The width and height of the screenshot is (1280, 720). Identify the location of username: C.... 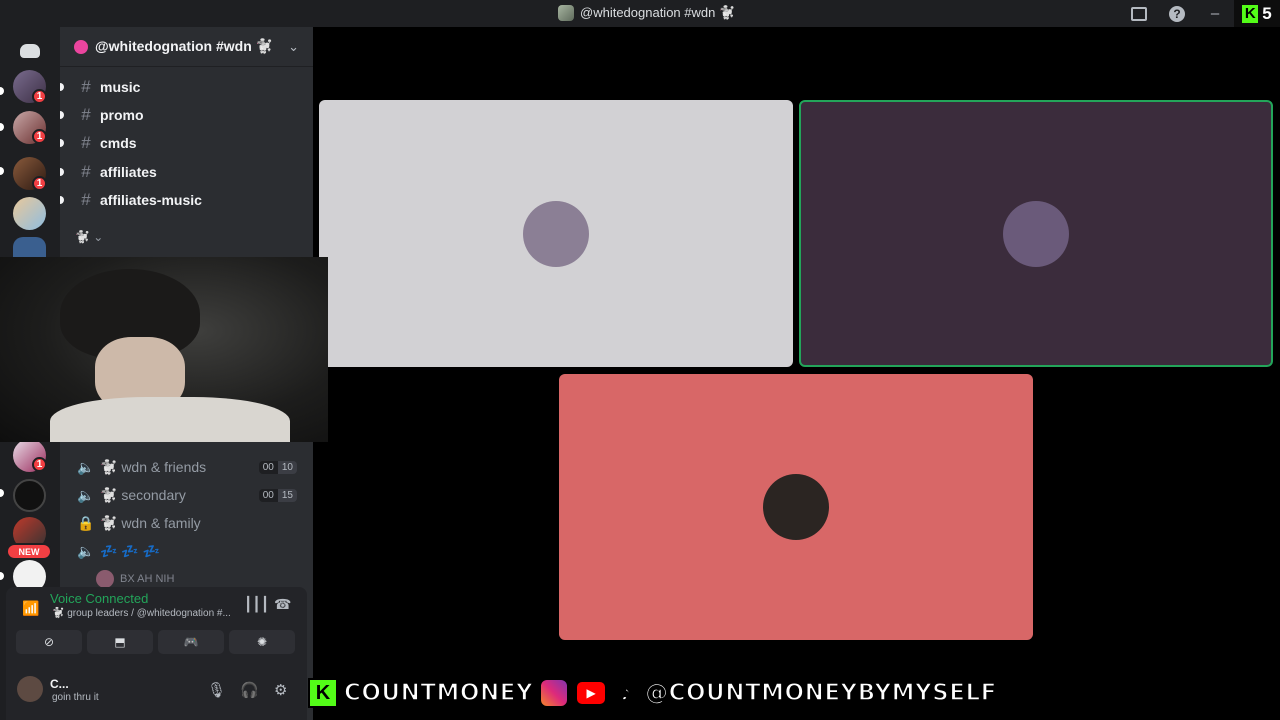
(59, 684).